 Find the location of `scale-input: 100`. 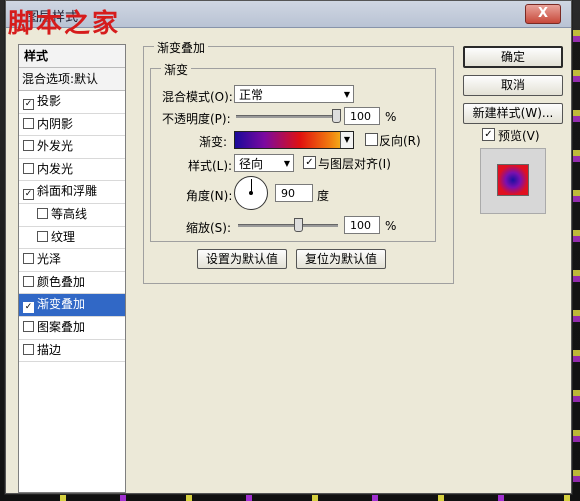

scale-input: 100 is located at coordinates (362, 225).